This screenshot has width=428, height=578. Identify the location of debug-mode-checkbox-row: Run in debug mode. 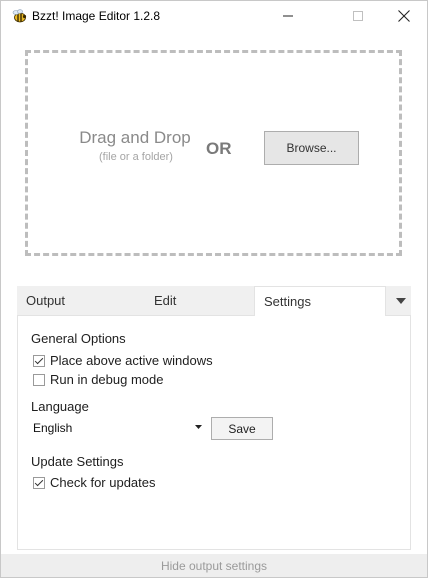
(98, 379).